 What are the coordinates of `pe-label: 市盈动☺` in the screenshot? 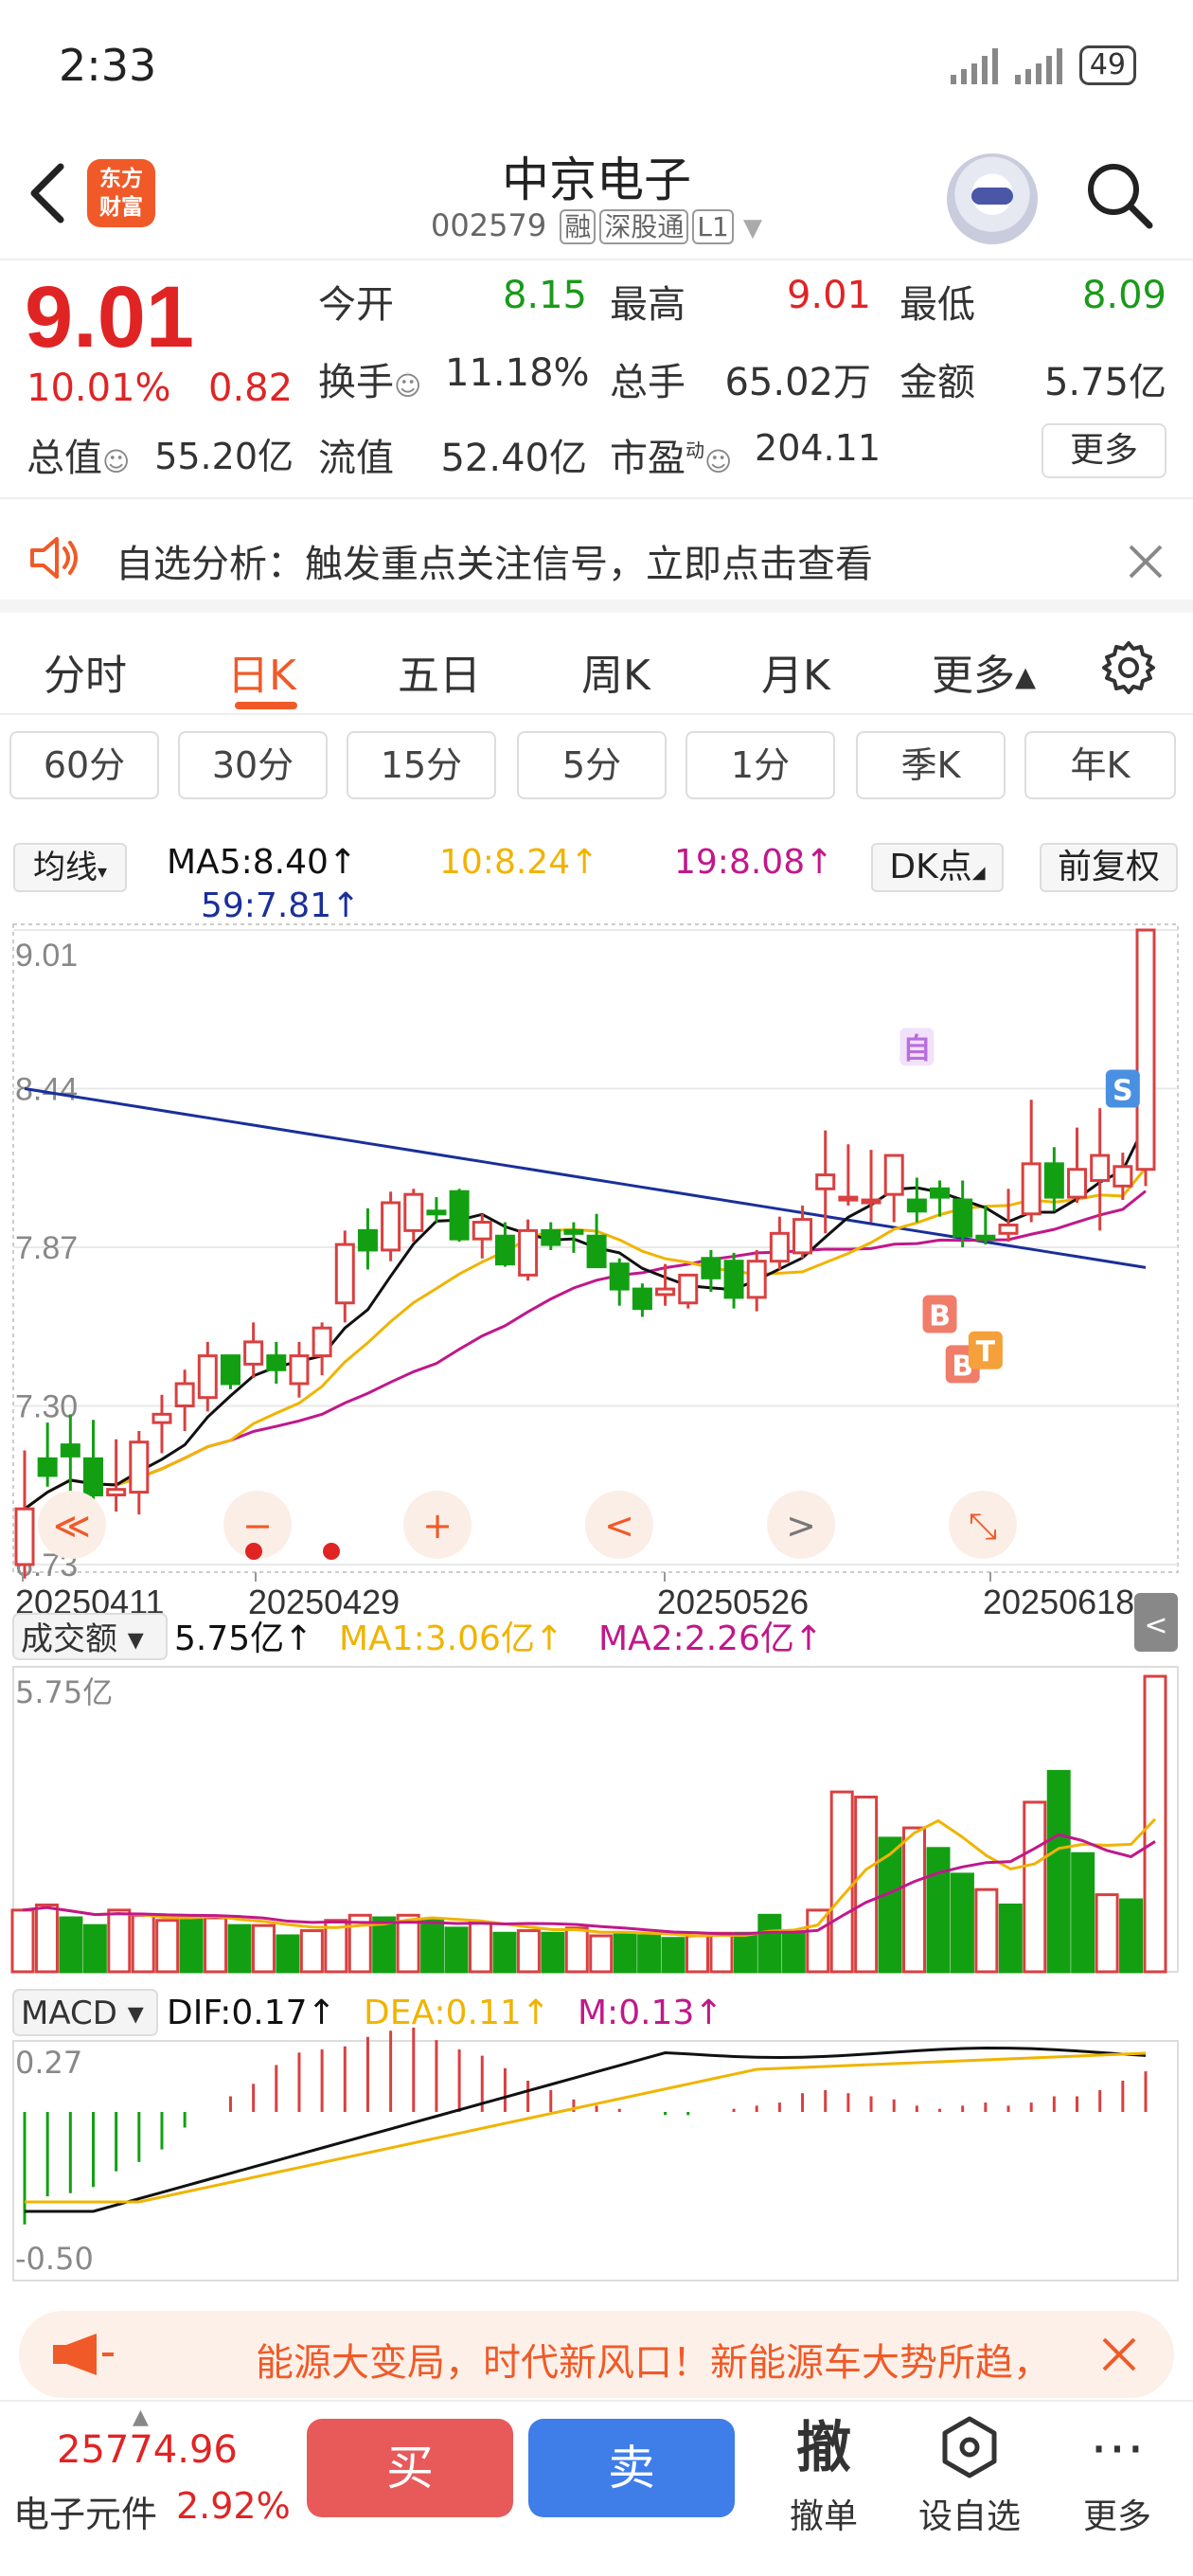 It's located at (671, 454).